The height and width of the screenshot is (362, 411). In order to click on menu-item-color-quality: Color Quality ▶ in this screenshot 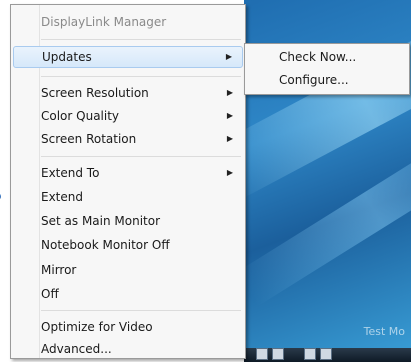, I will do `click(128, 116)`.